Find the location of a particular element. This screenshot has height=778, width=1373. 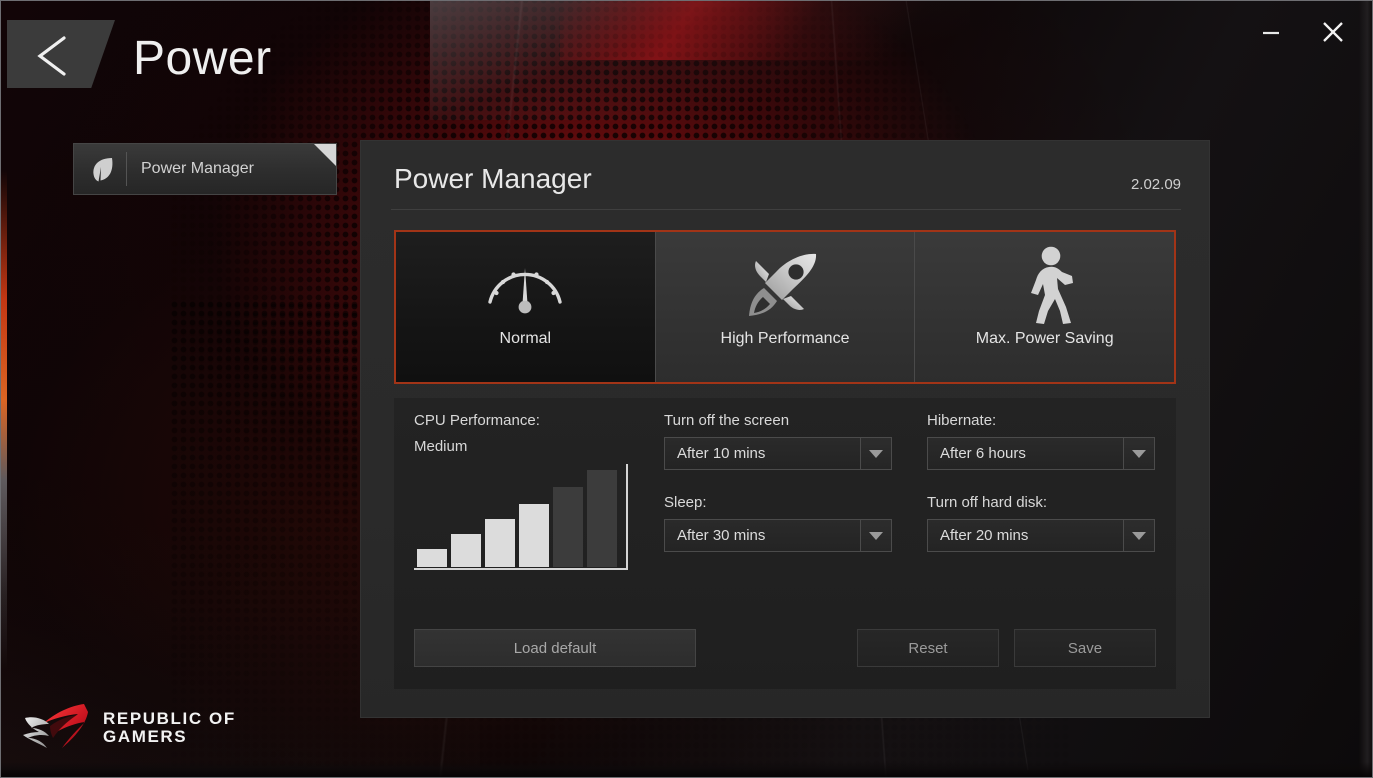

field-label-turn-off-hard-disk: Turn off hard disk: is located at coordinates (987, 502).